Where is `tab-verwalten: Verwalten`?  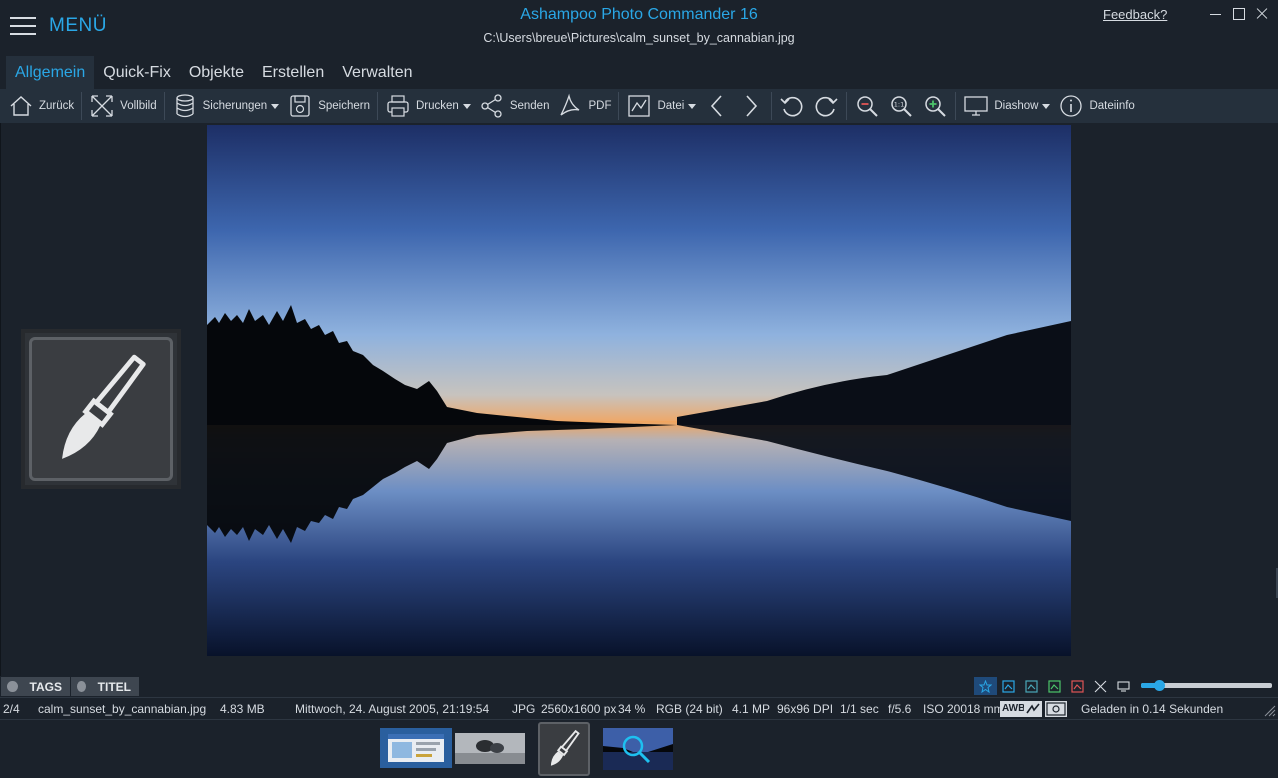
tab-verwalten: Verwalten is located at coordinates (377, 72).